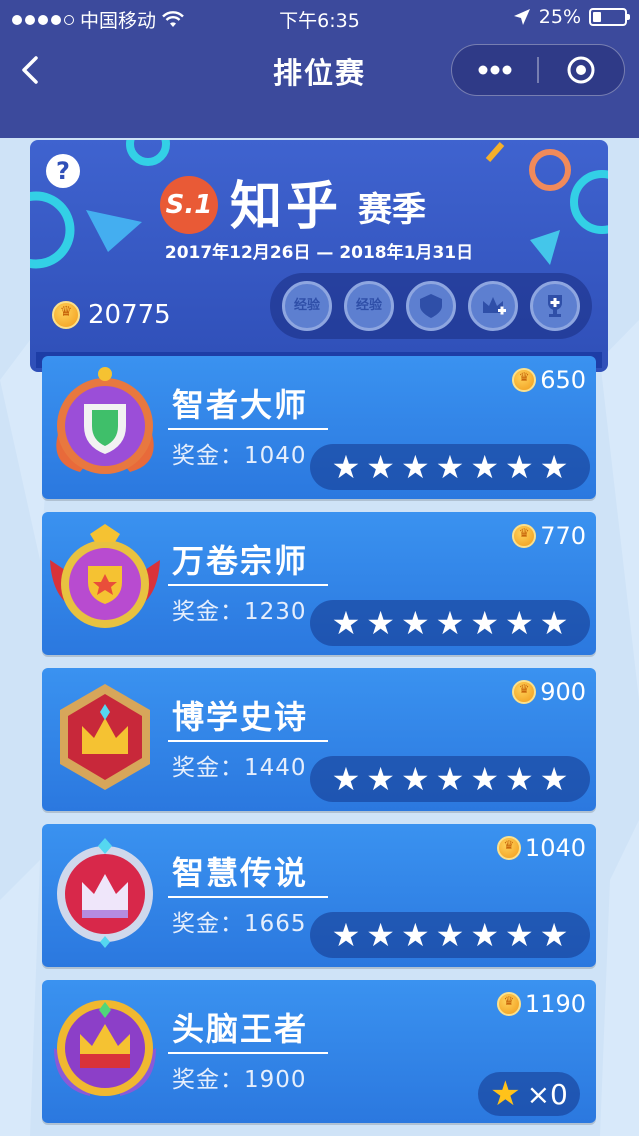 The width and height of the screenshot is (639, 1136). Describe the element at coordinates (105, 737) in the screenshot. I see `crown-hexagon-emblem-icon` at that location.